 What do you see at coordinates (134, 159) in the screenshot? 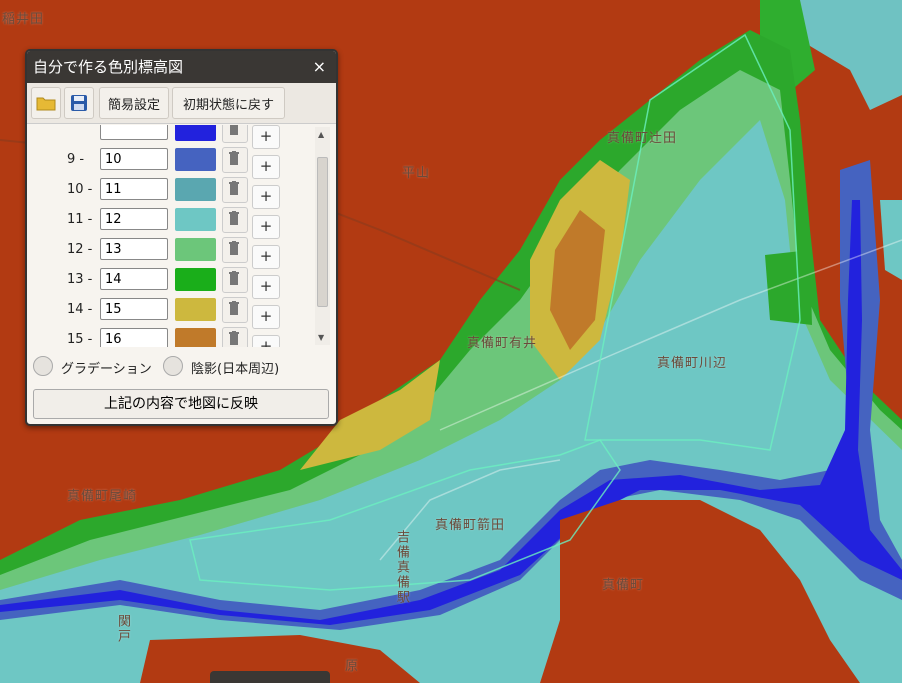
I see `range-to-input: 10` at bounding box center [134, 159].